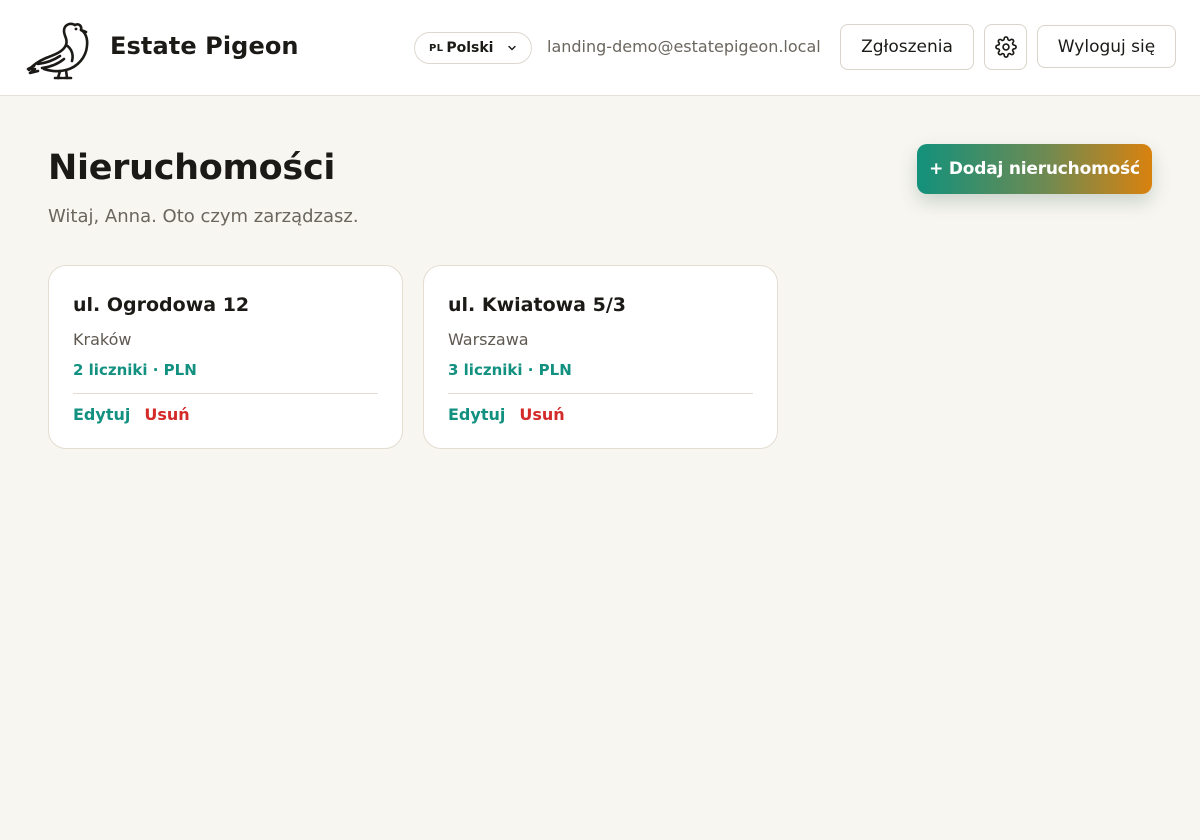 This screenshot has width=1200, height=840. What do you see at coordinates (59, 49) in the screenshot?
I see `pigeon-logo-icon` at bounding box center [59, 49].